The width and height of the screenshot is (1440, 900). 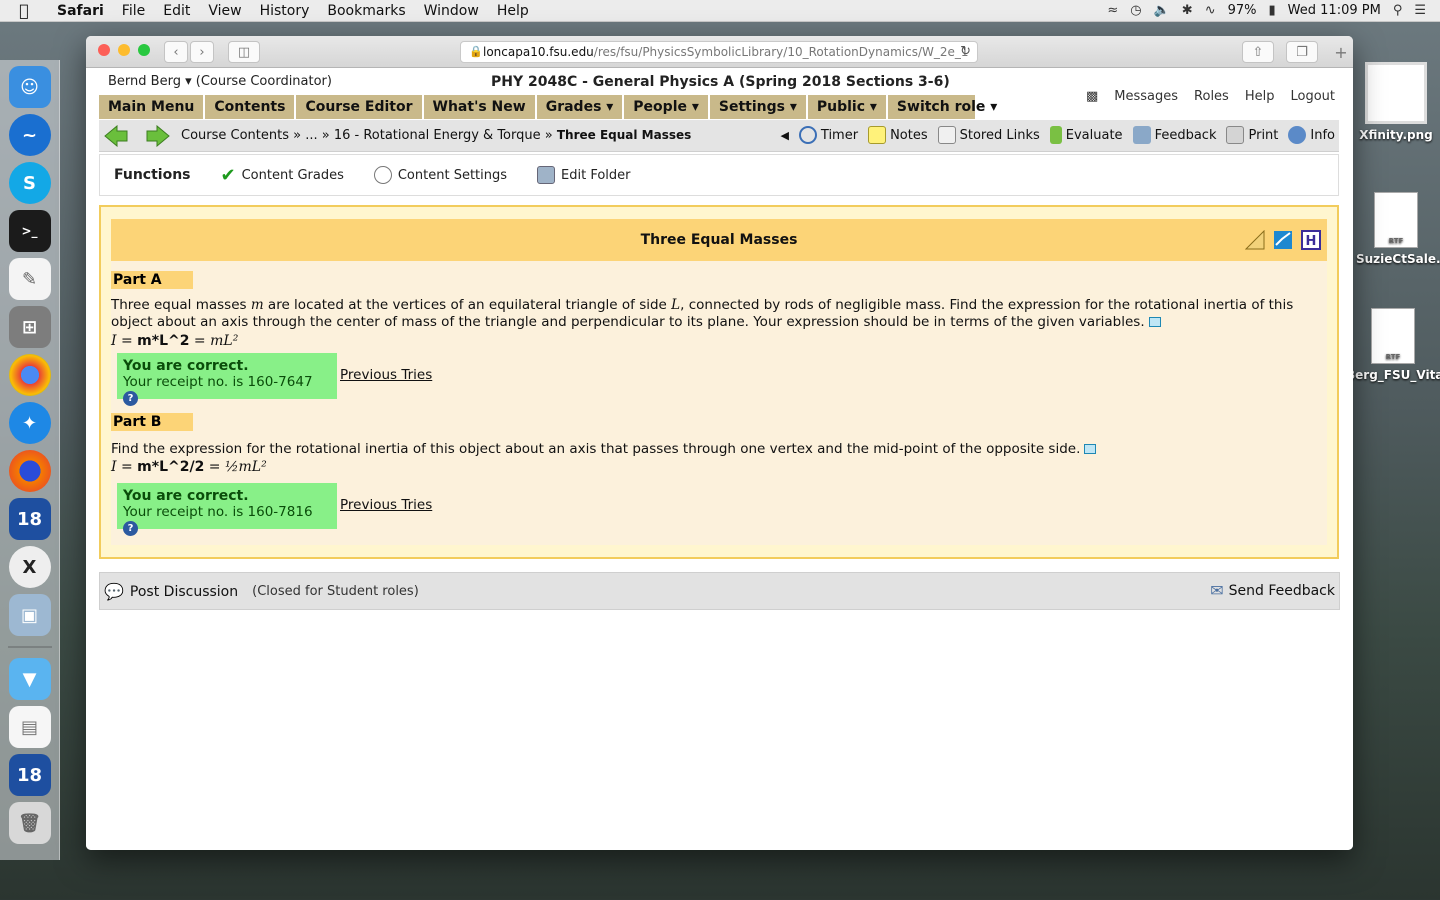 What do you see at coordinates (1162, 10) in the screenshot?
I see `volume-icon: 🔈` at bounding box center [1162, 10].